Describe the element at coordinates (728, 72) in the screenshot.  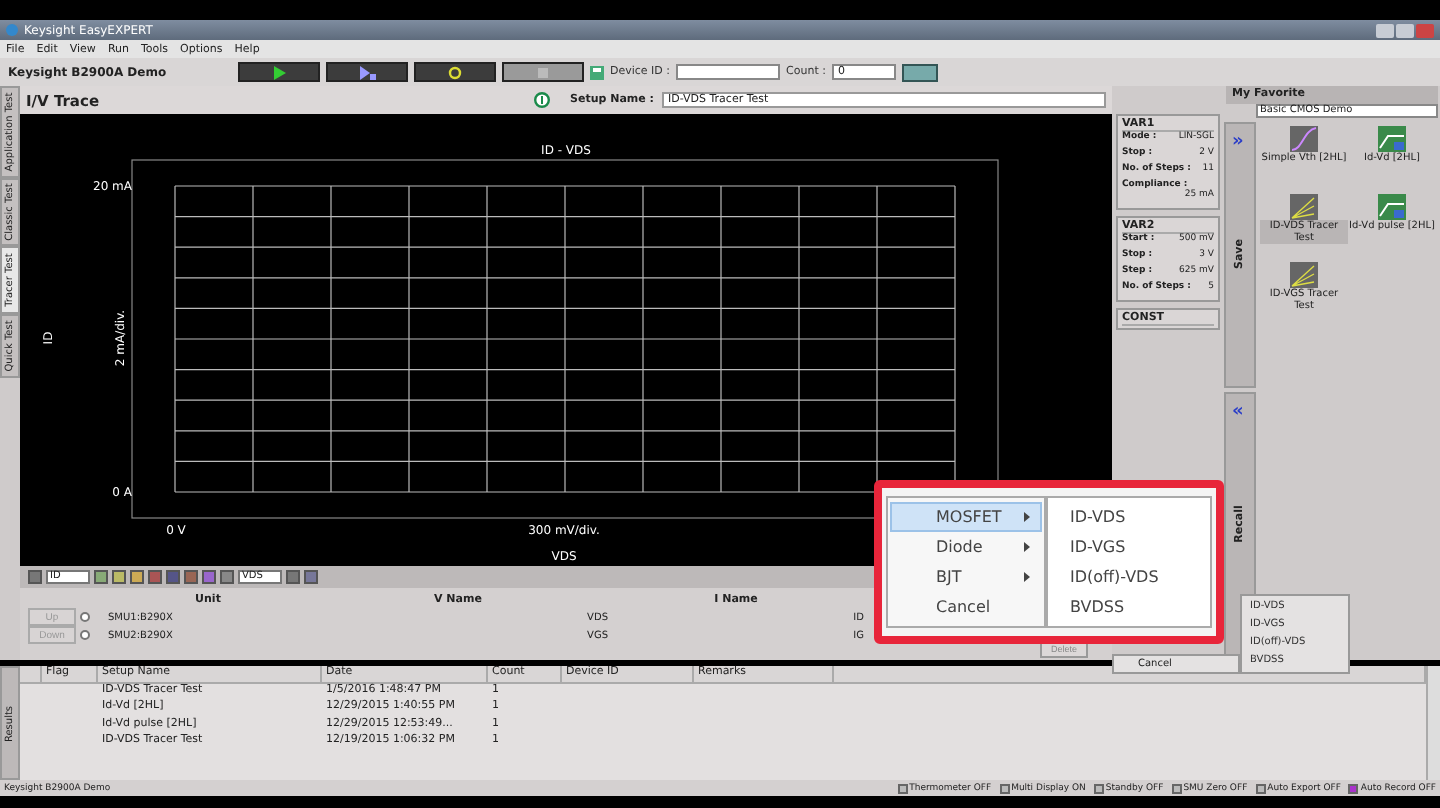
I see `device-id-field` at that location.